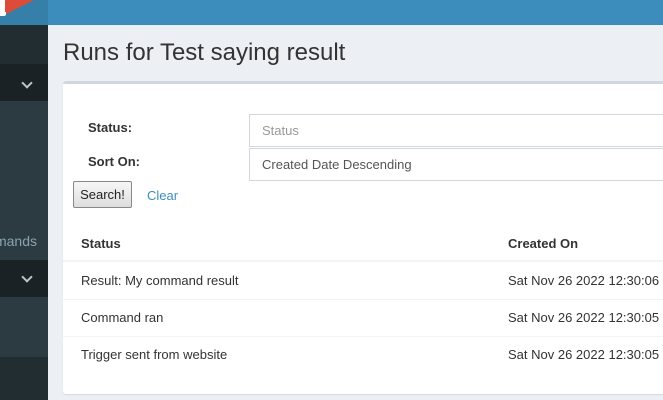 The image size is (663, 400). What do you see at coordinates (110, 127) in the screenshot?
I see `status-label: Status:` at bounding box center [110, 127].